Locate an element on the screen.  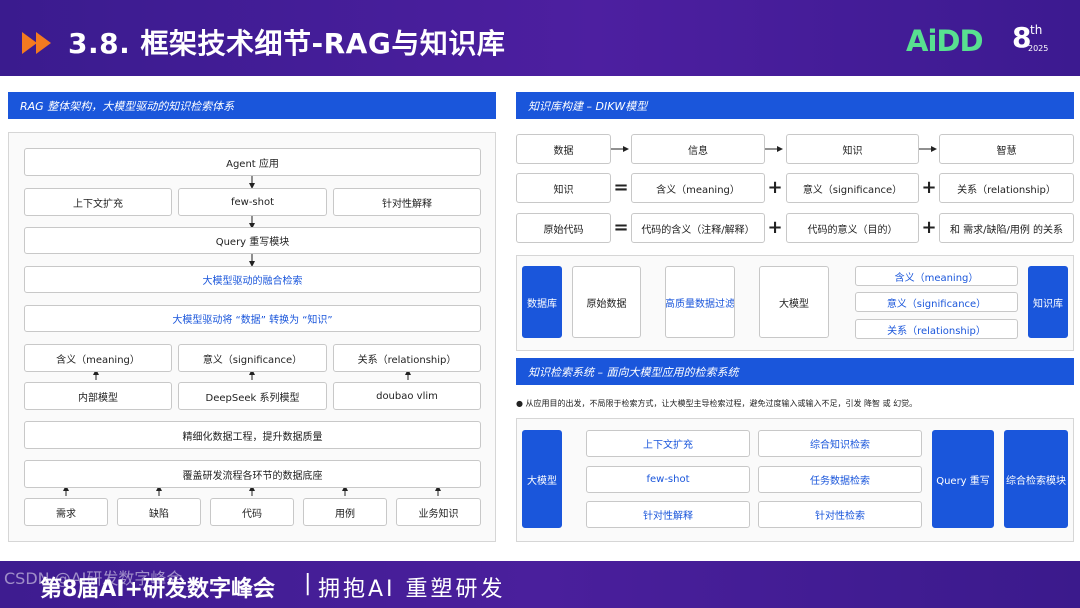
bottom-item-testcase: 用例 is located at coordinates (345, 512).